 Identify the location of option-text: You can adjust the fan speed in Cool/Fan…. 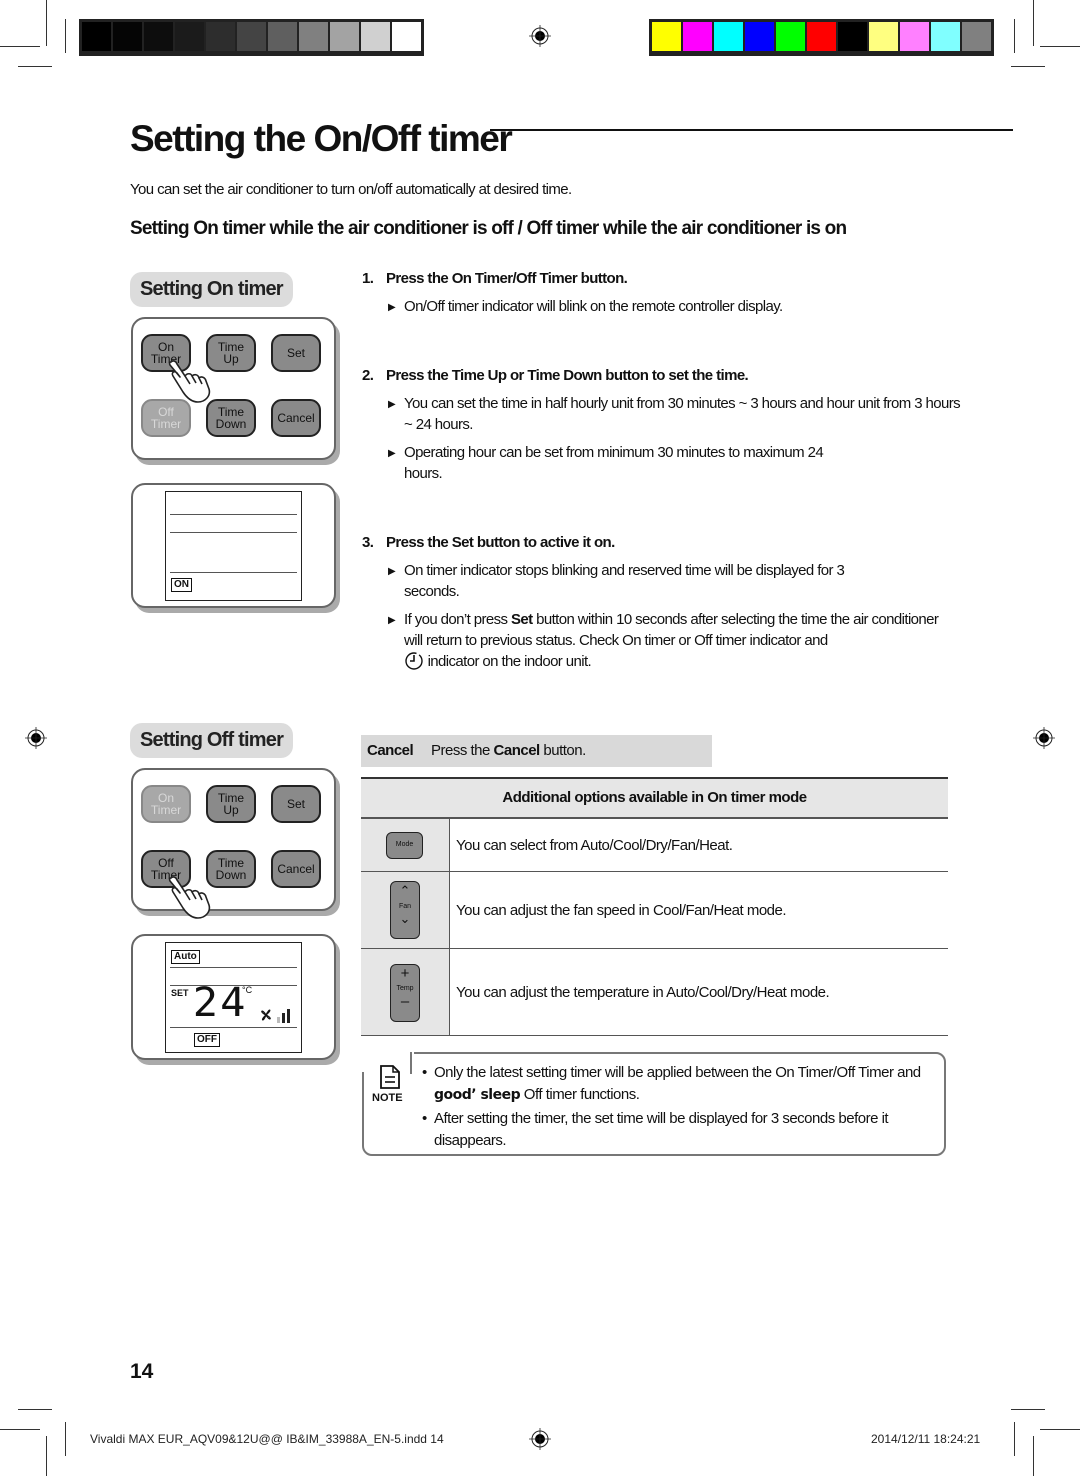
(621, 910).